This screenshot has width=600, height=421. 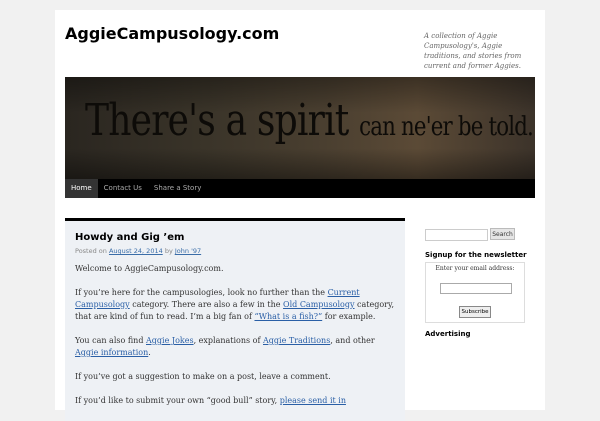 I want to click on site-title: AggieCampusology.com, so click(x=172, y=33).